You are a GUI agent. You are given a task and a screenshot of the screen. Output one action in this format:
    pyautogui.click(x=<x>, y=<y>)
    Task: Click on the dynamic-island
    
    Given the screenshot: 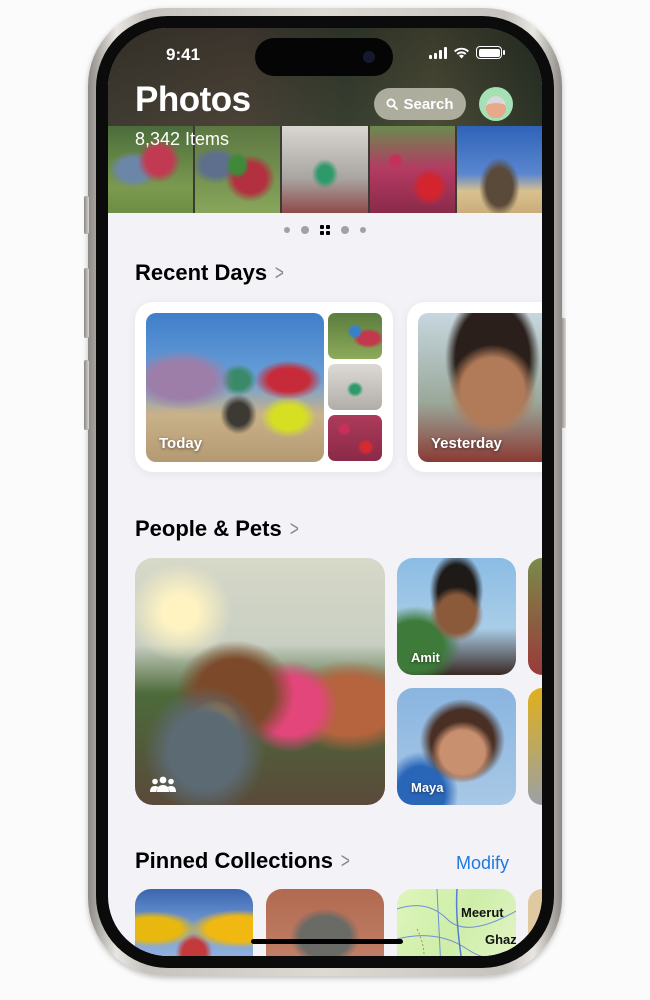 What is the action you would take?
    pyautogui.click(x=324, y=57)
    